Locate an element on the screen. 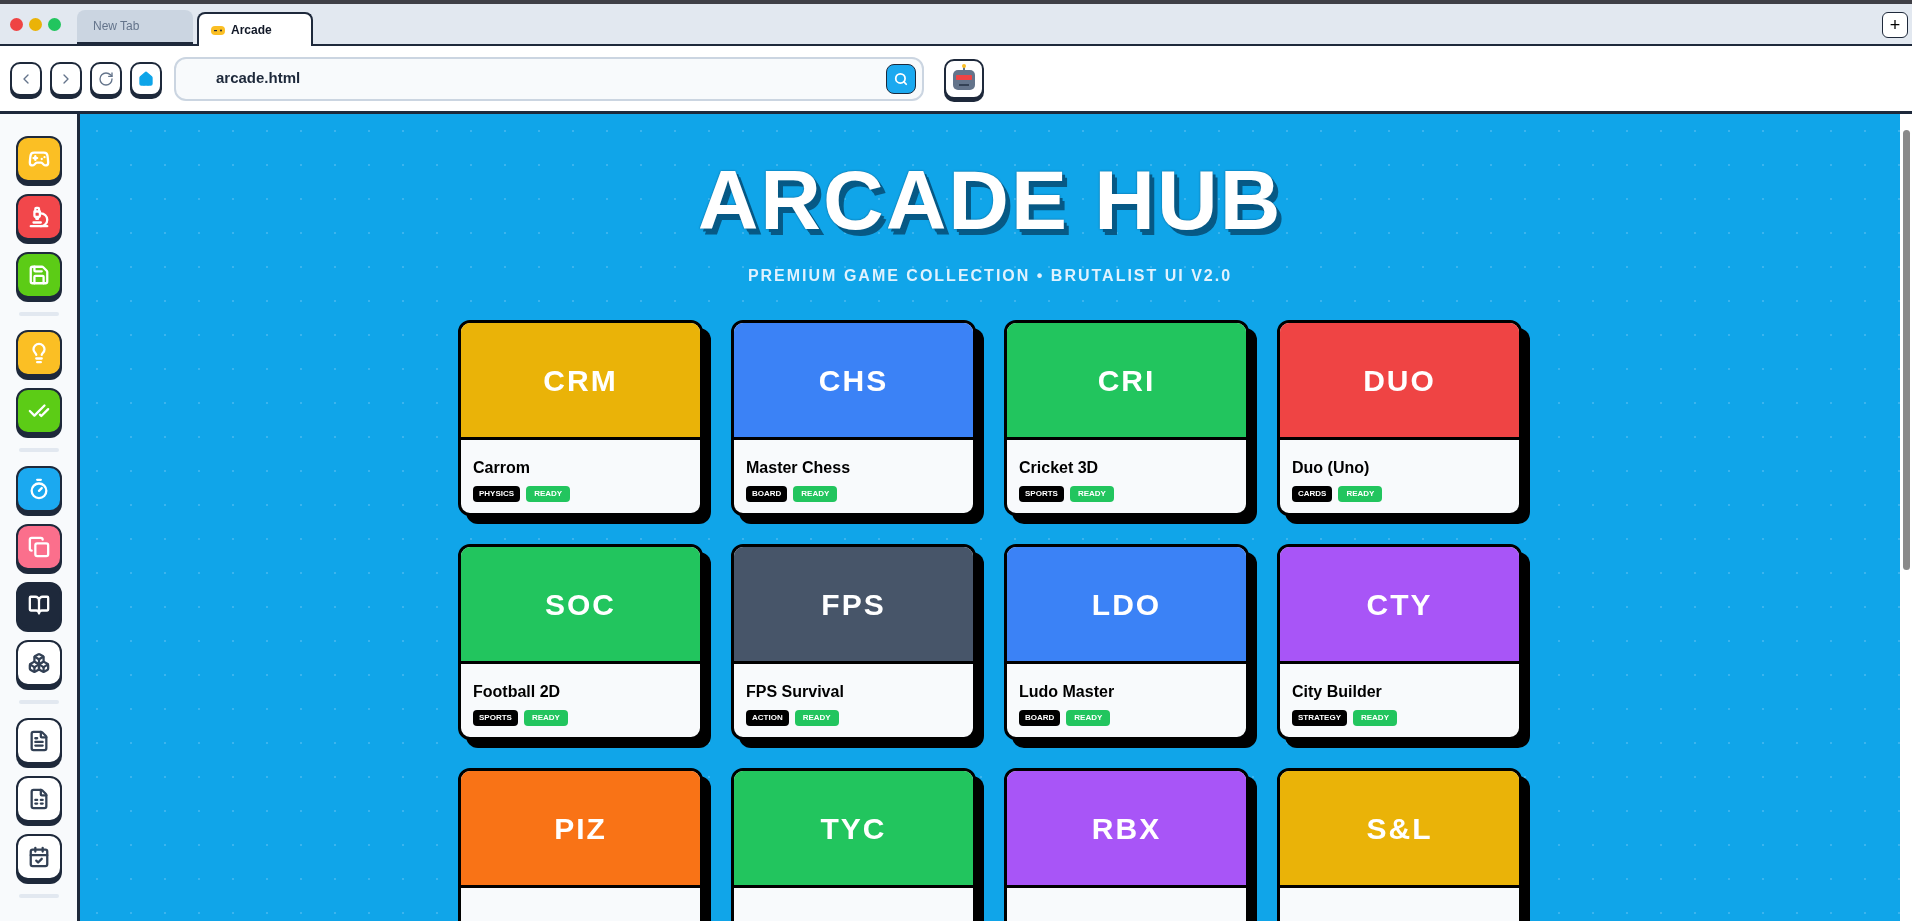 The height and width of the screenshot is (921, 1912). game-code: CRI is located at coordinates (1126, 380).